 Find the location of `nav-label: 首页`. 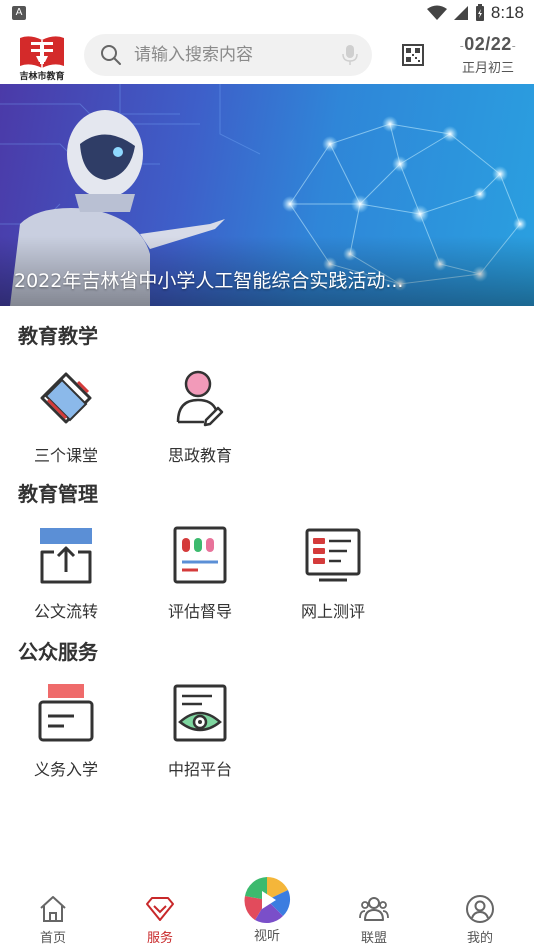

nav-label: 首页 is located at coordinates (52, 938).